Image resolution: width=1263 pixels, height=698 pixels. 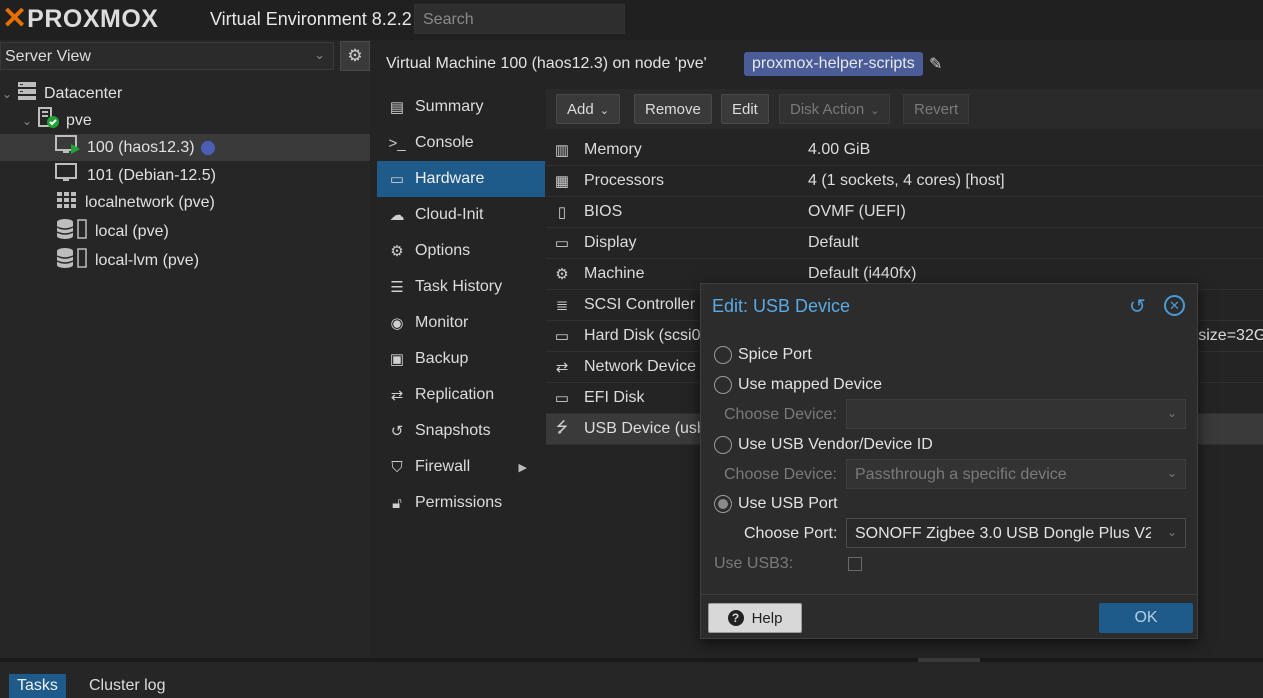 I want to click on radio-usb-port: Use USB Port, so click(x=776, y=504).